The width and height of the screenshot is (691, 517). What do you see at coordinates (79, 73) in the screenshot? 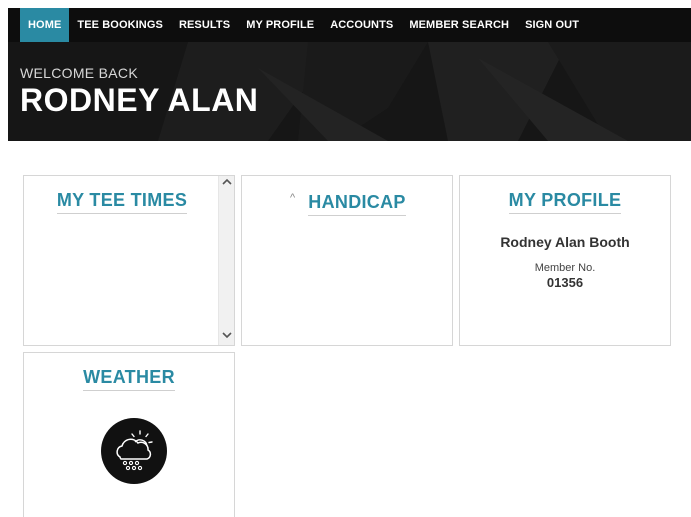
I see `welcome-greeting: WELCOME BACK` at bounding box center [79, 73].